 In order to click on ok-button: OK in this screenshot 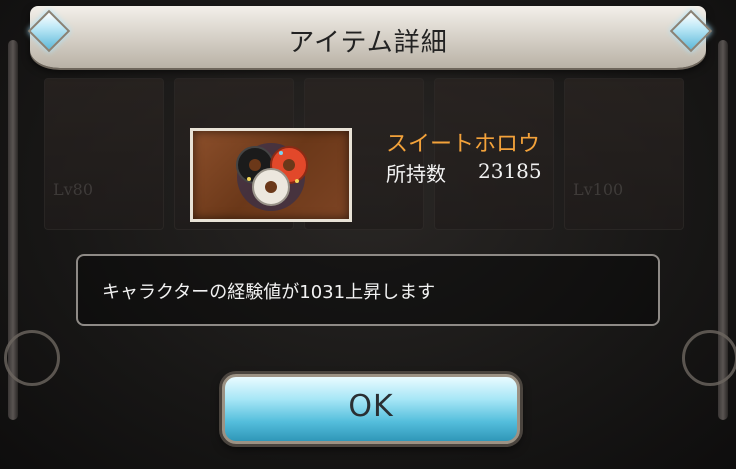, I will do `click(371, 409)`.